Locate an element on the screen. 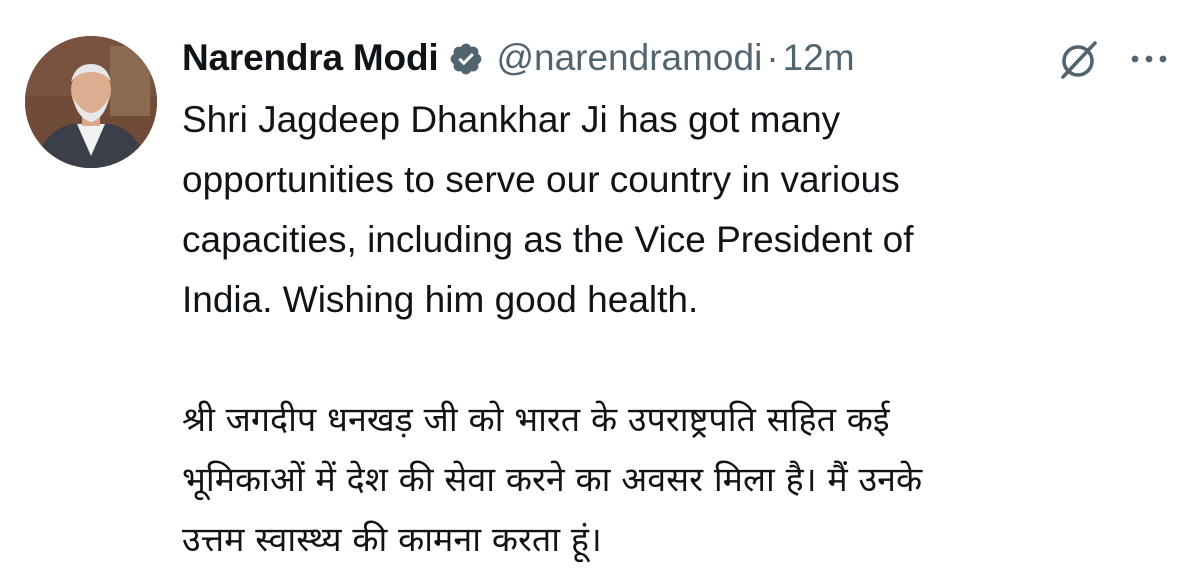  post-timestamp: 12m is located at coordinates (819, 58).